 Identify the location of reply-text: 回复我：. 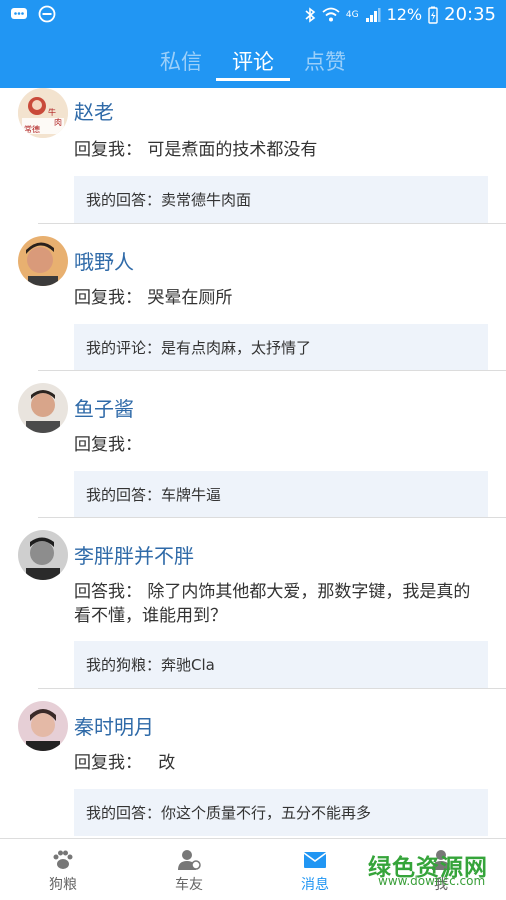
(108, 445).